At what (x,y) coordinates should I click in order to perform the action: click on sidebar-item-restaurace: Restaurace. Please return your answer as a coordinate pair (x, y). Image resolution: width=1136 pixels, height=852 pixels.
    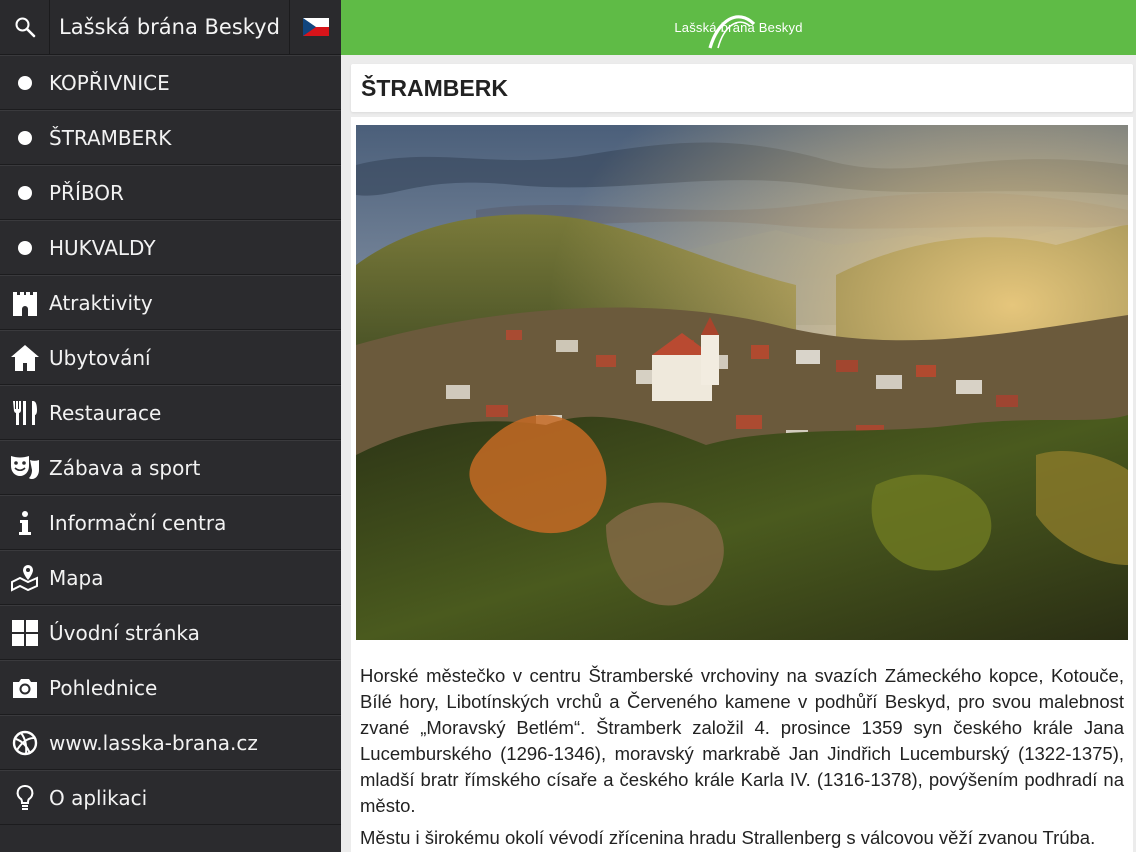
    Looking at the image, I should click on (170, 412).